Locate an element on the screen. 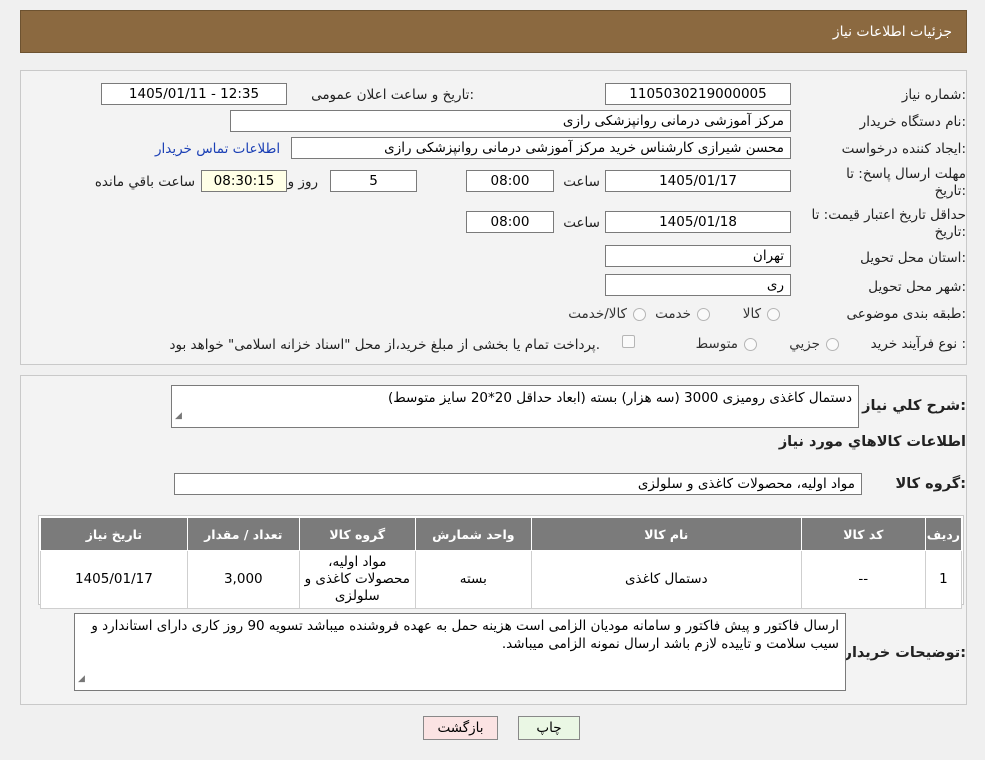 Image resolution: width=985 pixels, height=760 pixels. category-label: طبقه بندی موضوعی: is located at coordinates (906, 314).